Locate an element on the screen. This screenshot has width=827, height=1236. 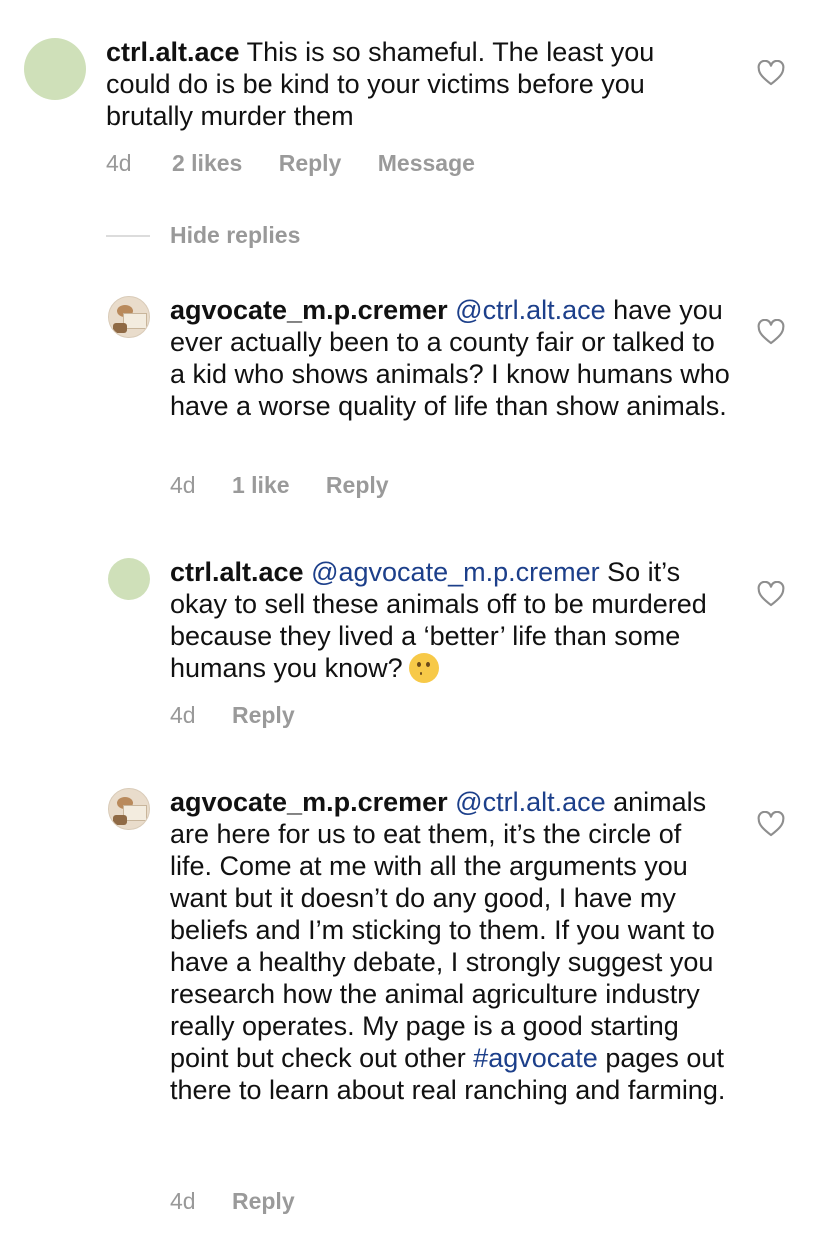
hide-replies-button: Hide replies is located at coordinates (235, 235).